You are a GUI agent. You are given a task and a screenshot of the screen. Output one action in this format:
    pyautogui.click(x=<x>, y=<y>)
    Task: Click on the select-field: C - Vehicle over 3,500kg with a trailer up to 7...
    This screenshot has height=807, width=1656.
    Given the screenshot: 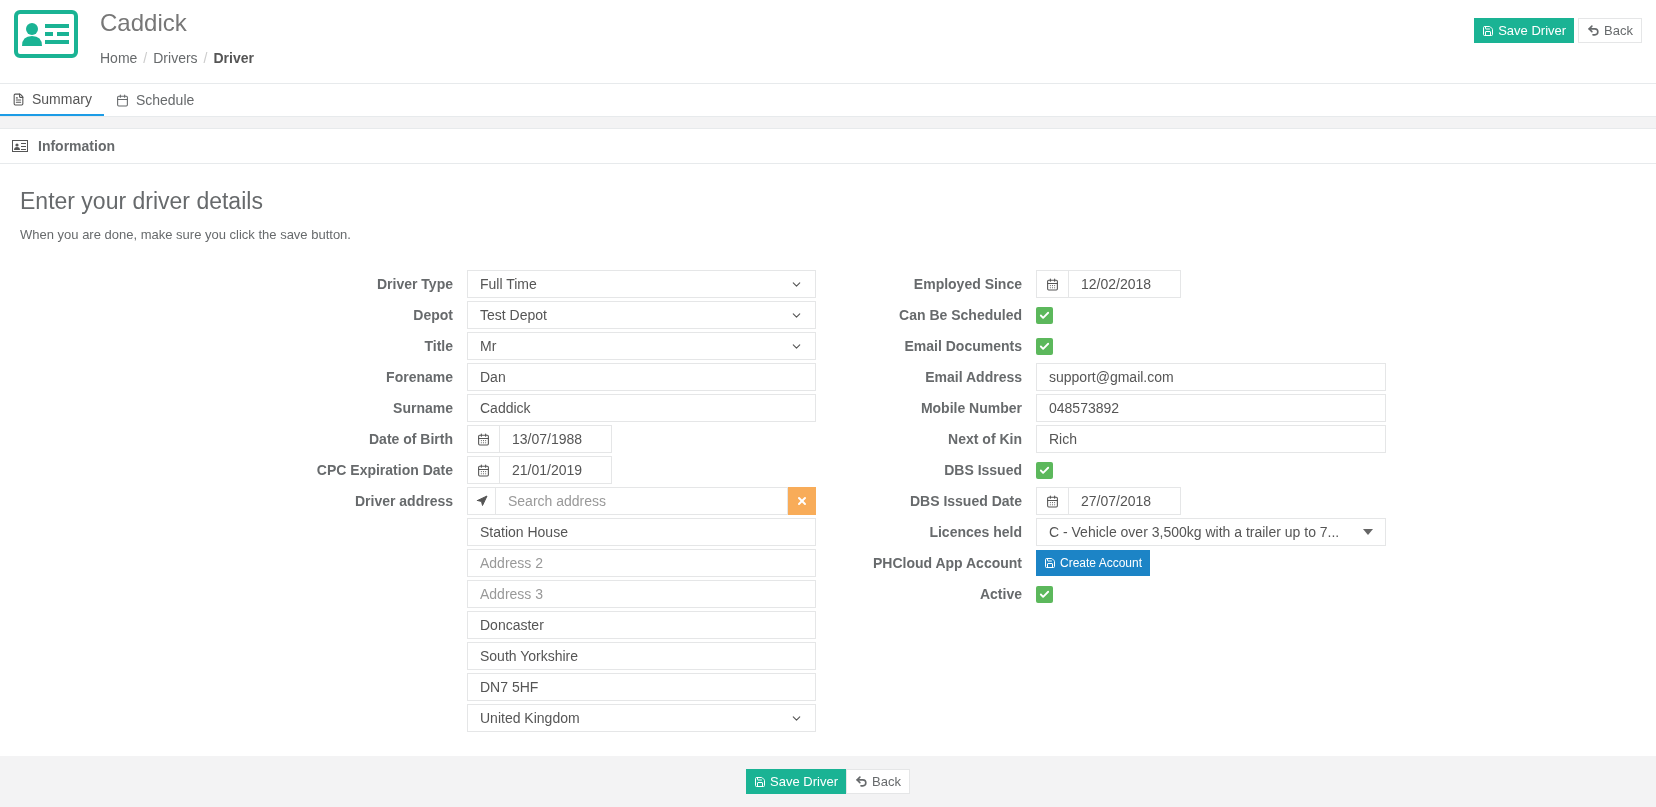 What is the action you would take?
    pyautogui.click(x=1211, y=532)
    